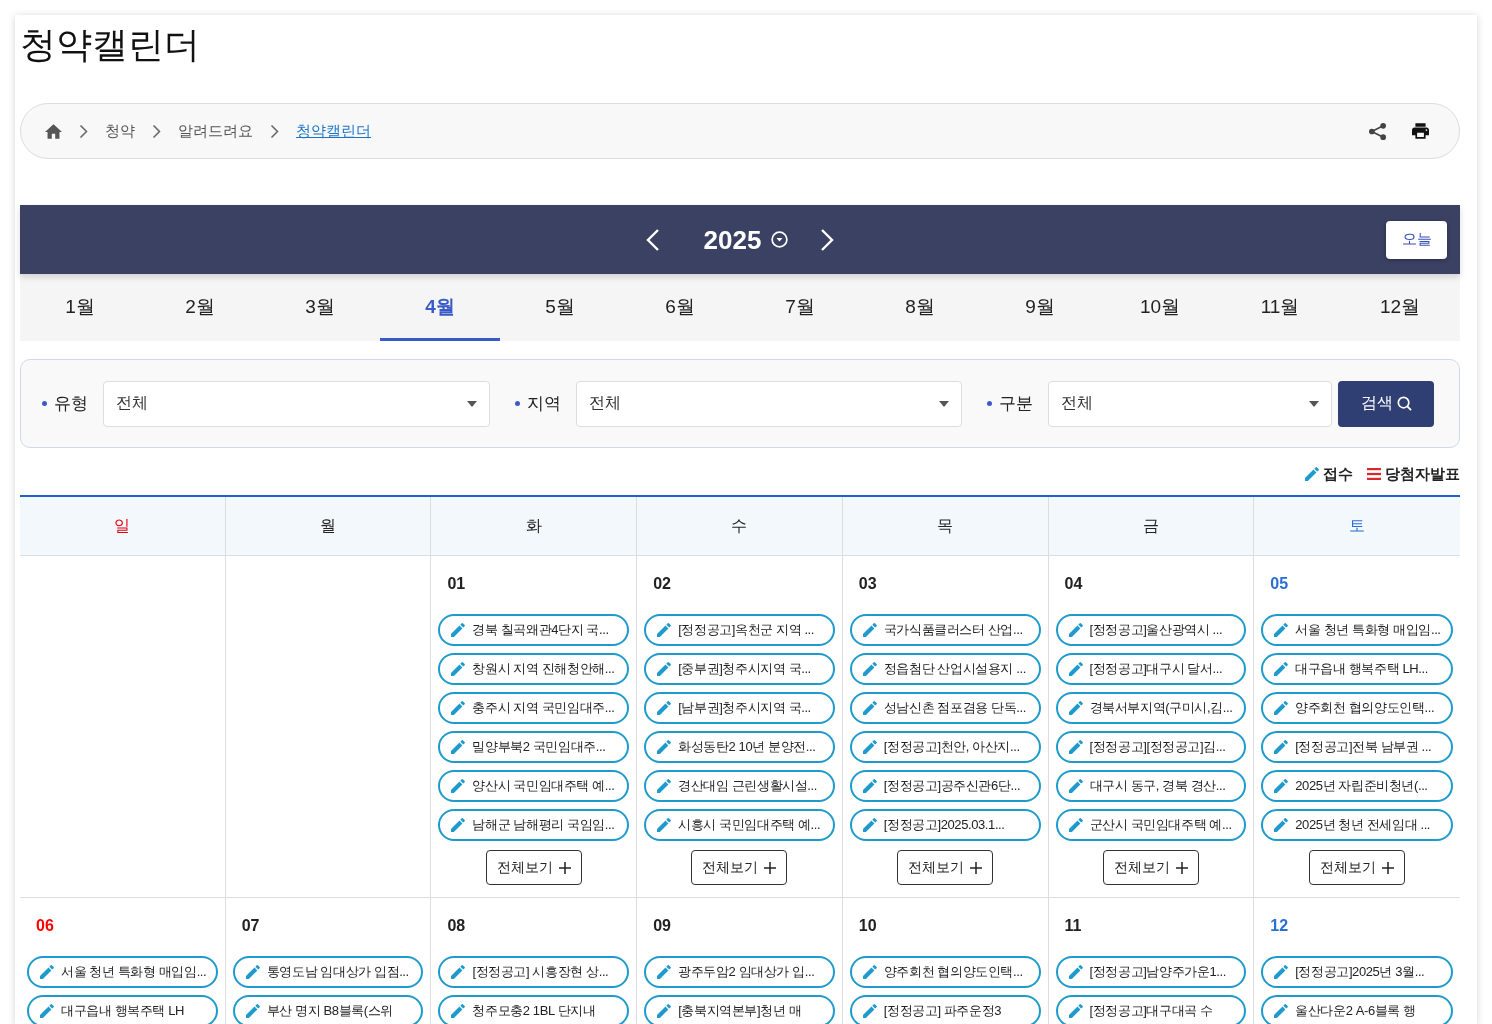 This screenshot has width=1492, height=1024. I want to click on date-number: 12, so click(1279, 926).